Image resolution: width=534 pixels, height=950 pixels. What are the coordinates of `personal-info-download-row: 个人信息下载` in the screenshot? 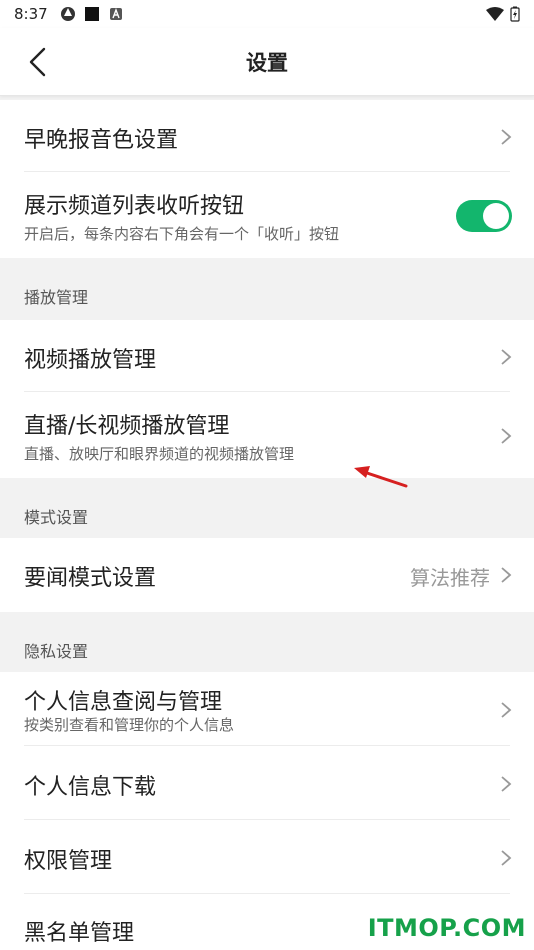 It's located at (267, 783).